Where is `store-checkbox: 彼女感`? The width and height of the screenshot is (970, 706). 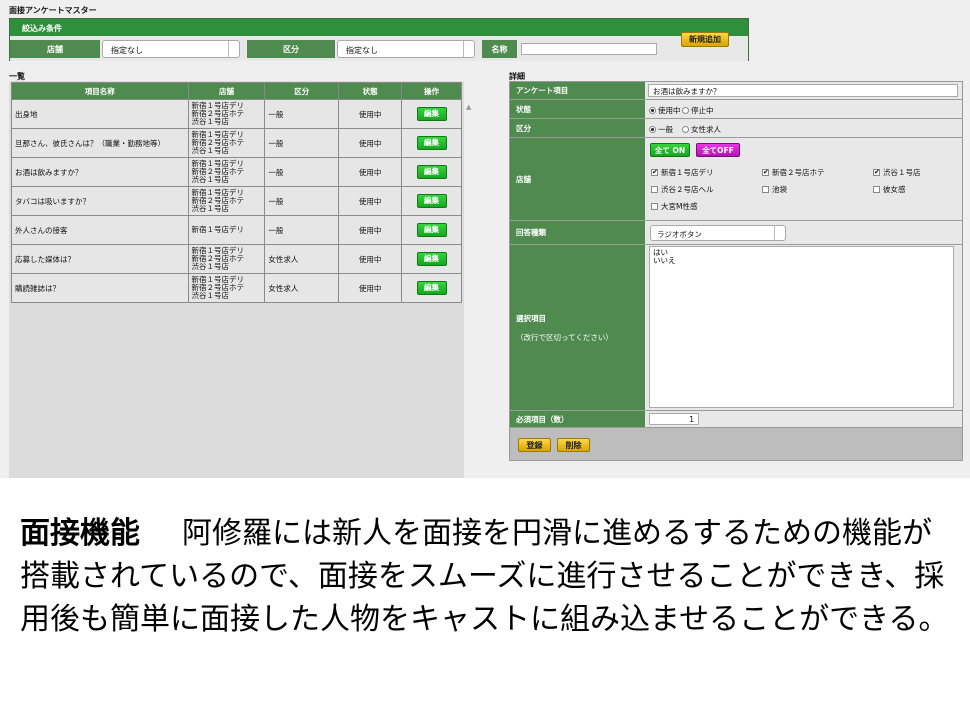
store-checkbox: 彼女感 is located at coordinates (889, 189).